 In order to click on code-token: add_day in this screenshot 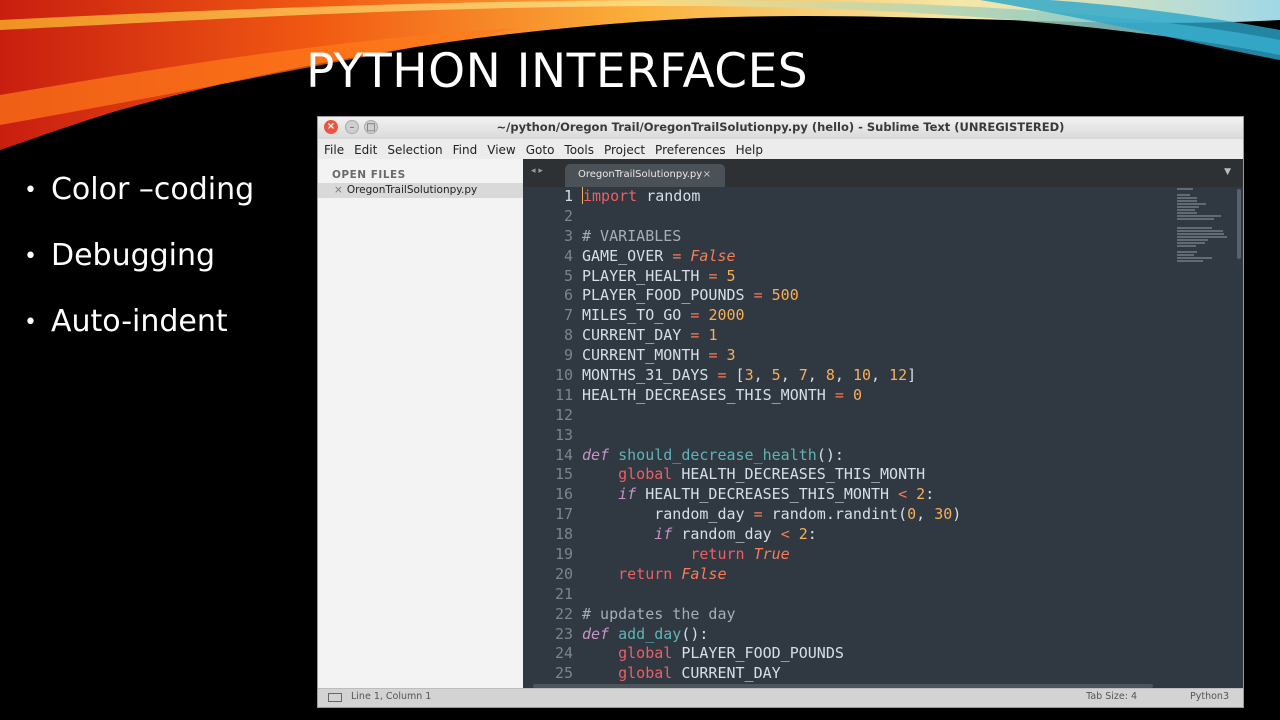, I will do `click(650, 633)`.